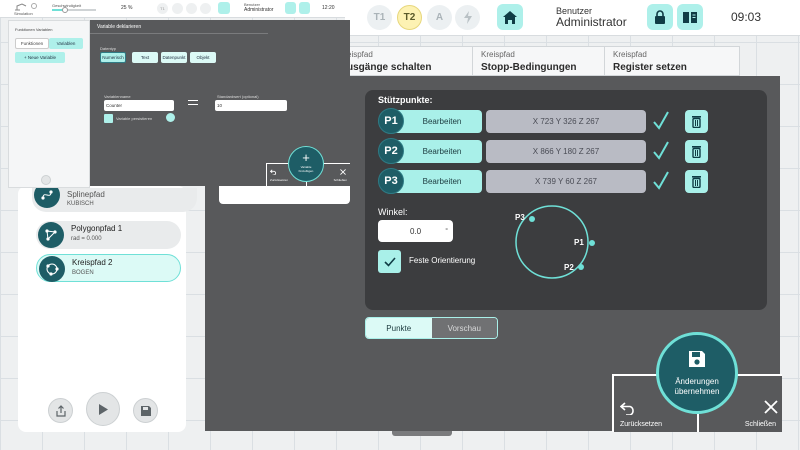 The height and width of the screenshot is (450, 800). I want to click on overlay-type-text: Text, so click(145, 57).